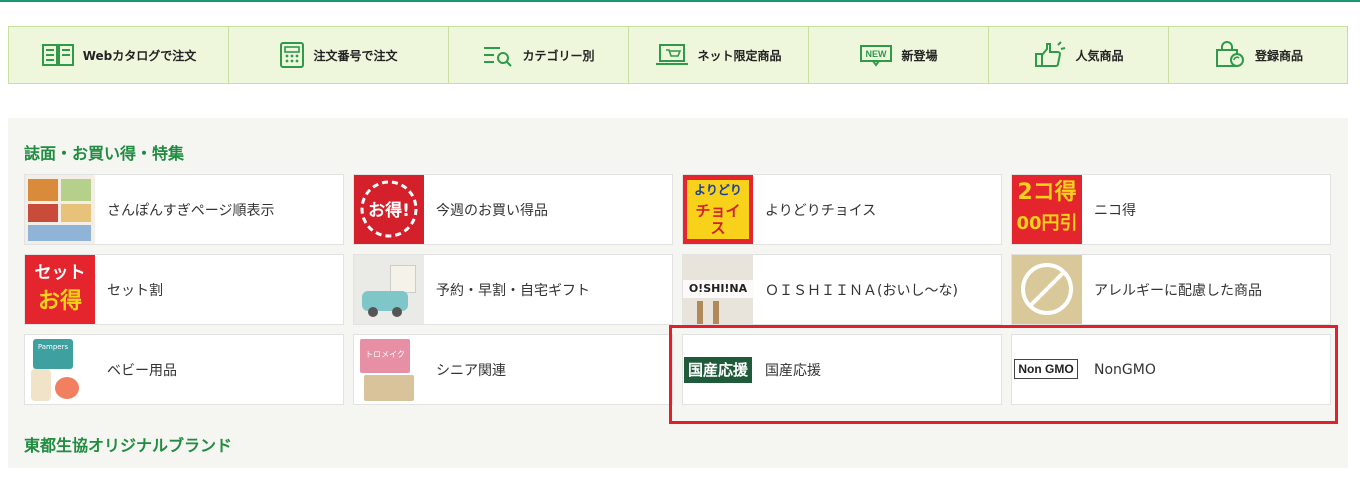  I want to click on card-label: ベビー用品, so click(142, 370).